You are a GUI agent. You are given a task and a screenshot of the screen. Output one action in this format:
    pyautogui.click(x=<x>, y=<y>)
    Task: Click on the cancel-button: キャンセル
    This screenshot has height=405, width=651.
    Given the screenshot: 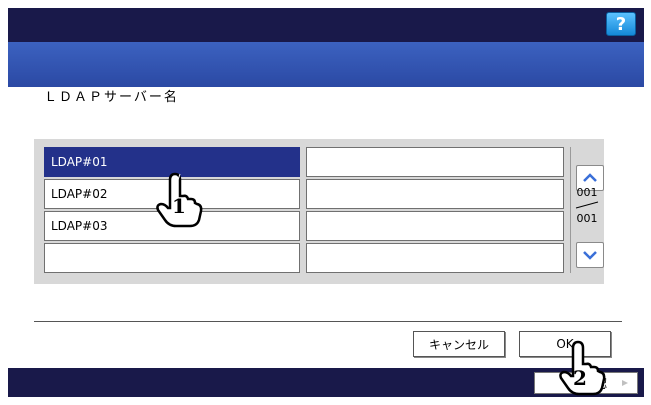 What is the action you would take?
    pyautogui.click(x=459, y=344)
    